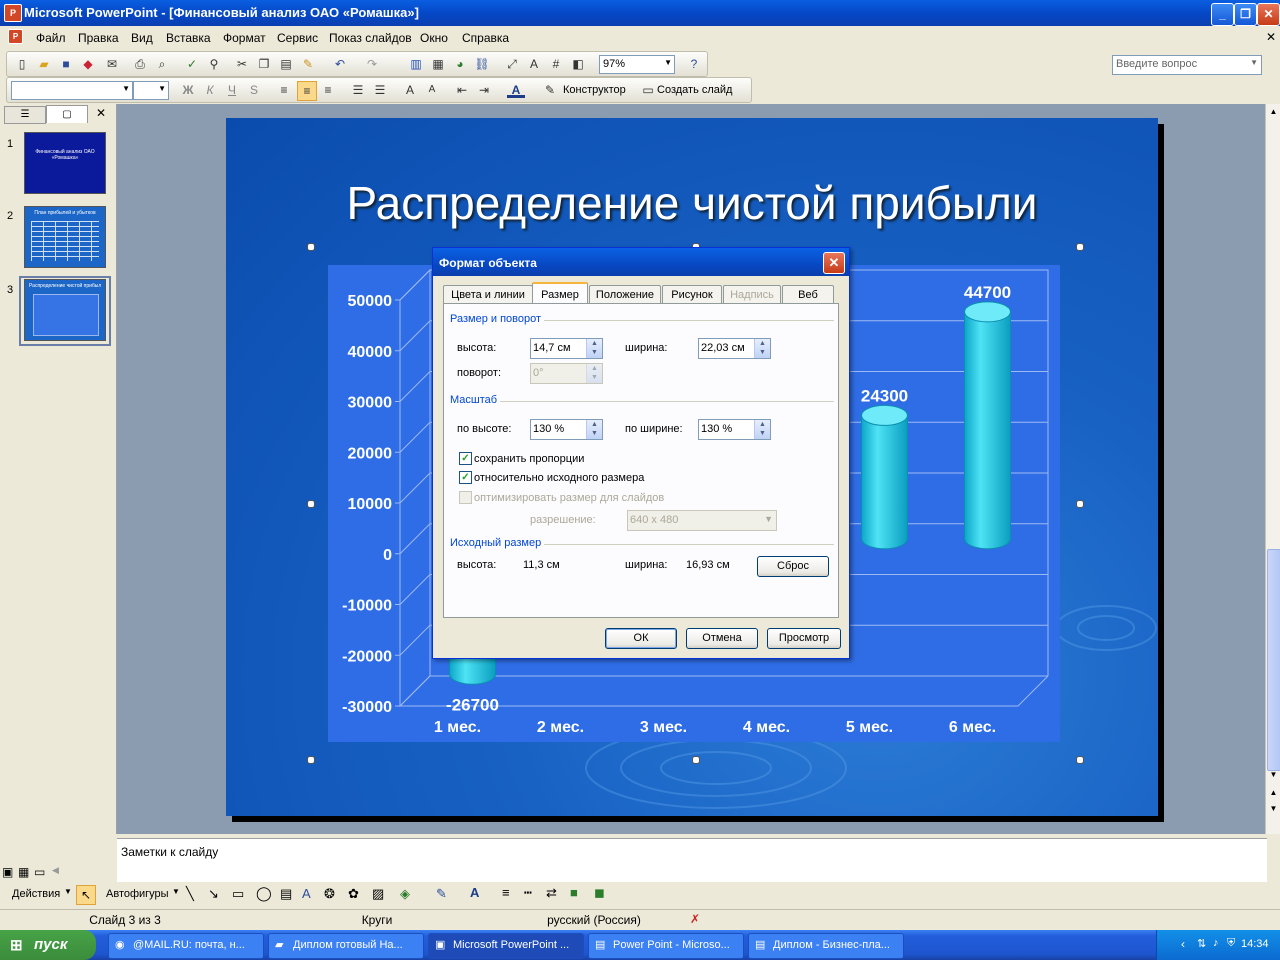 The width and height of the screenshot is (1280, 960). I want to click on select-pointer-icon: ↖, so click(86, 895).